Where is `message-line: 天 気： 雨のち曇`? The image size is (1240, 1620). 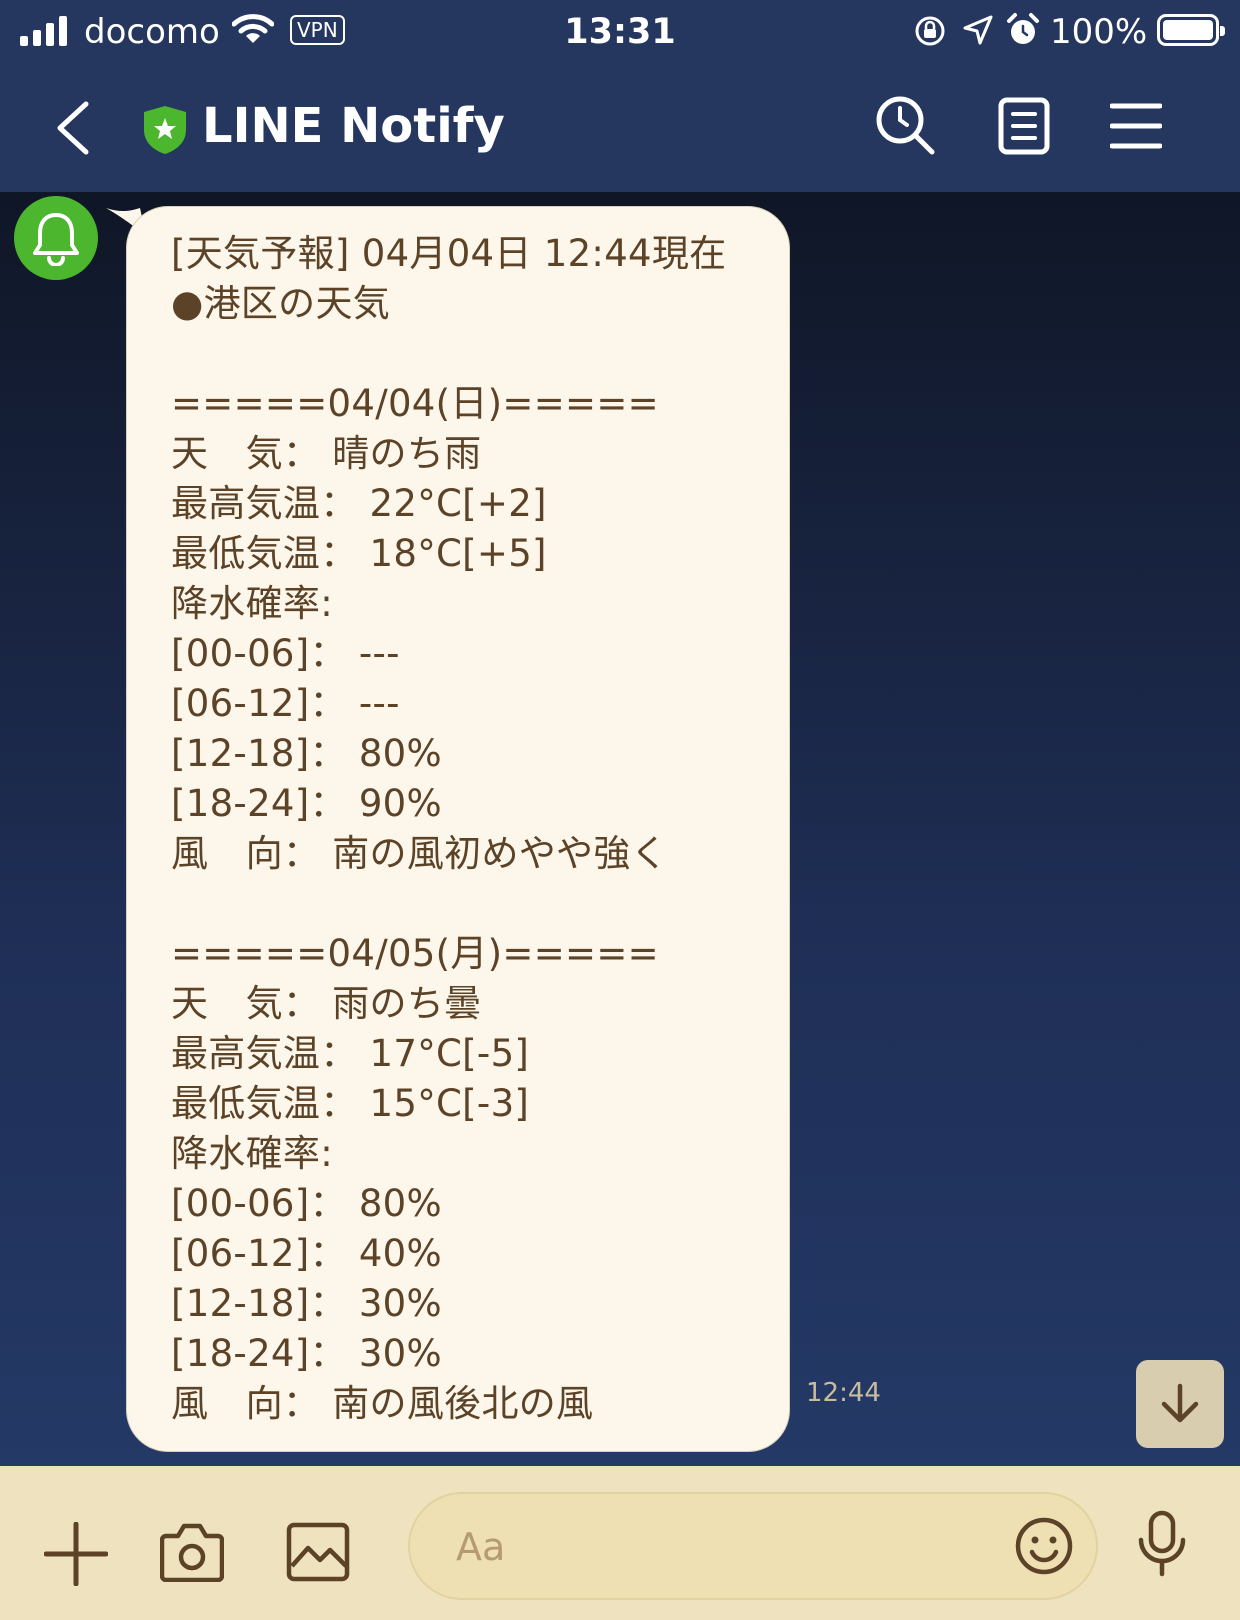 message-line: 天 気： 雨のち曇 is located at coordinates (326, 1003).